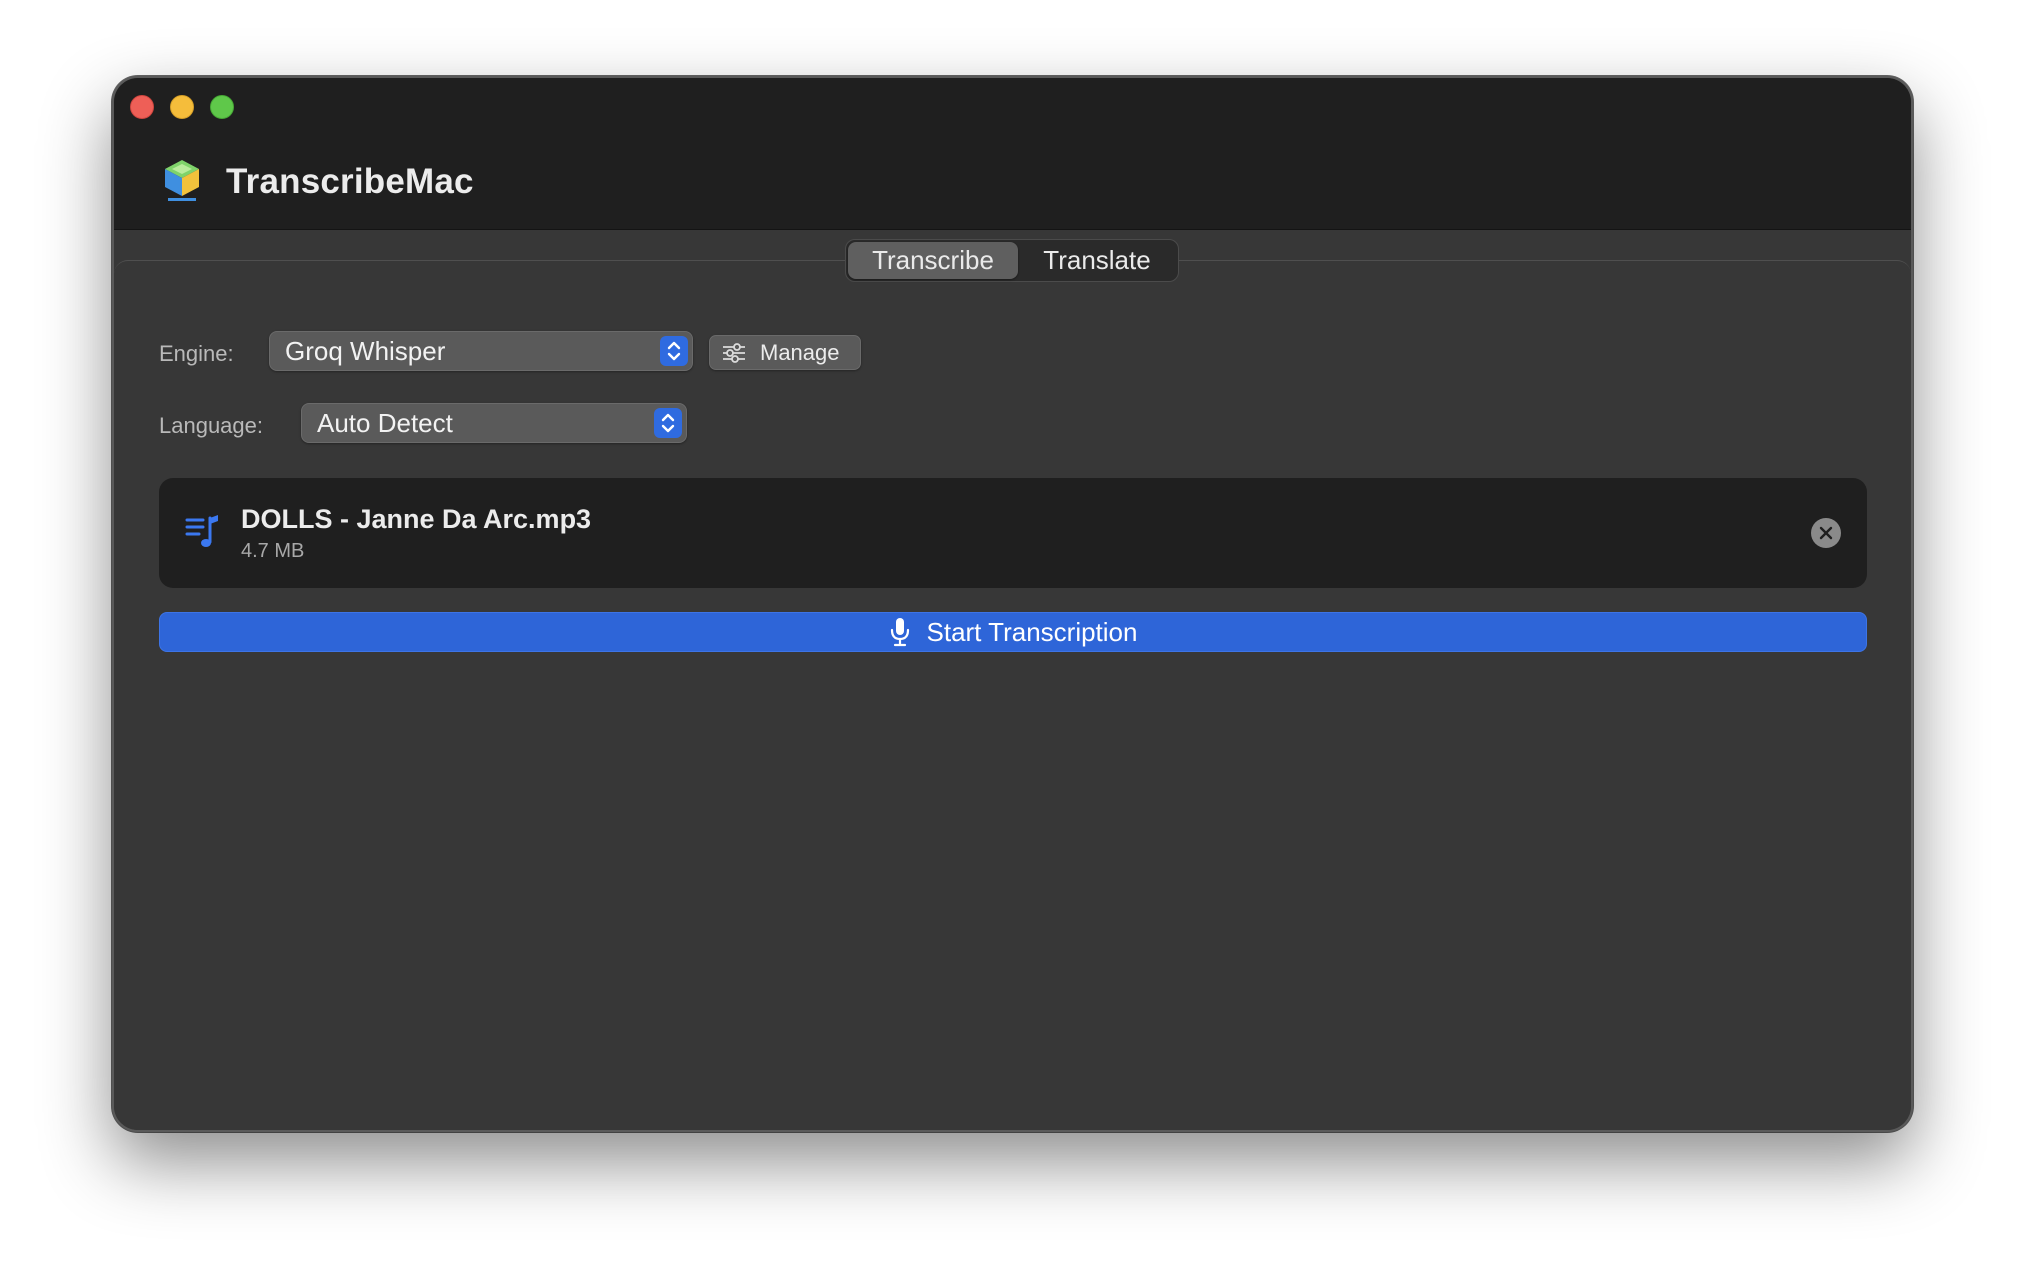 The height and width of the screenshot is (1280, 2024). I want to click on window-close-button, so click(142, 107).